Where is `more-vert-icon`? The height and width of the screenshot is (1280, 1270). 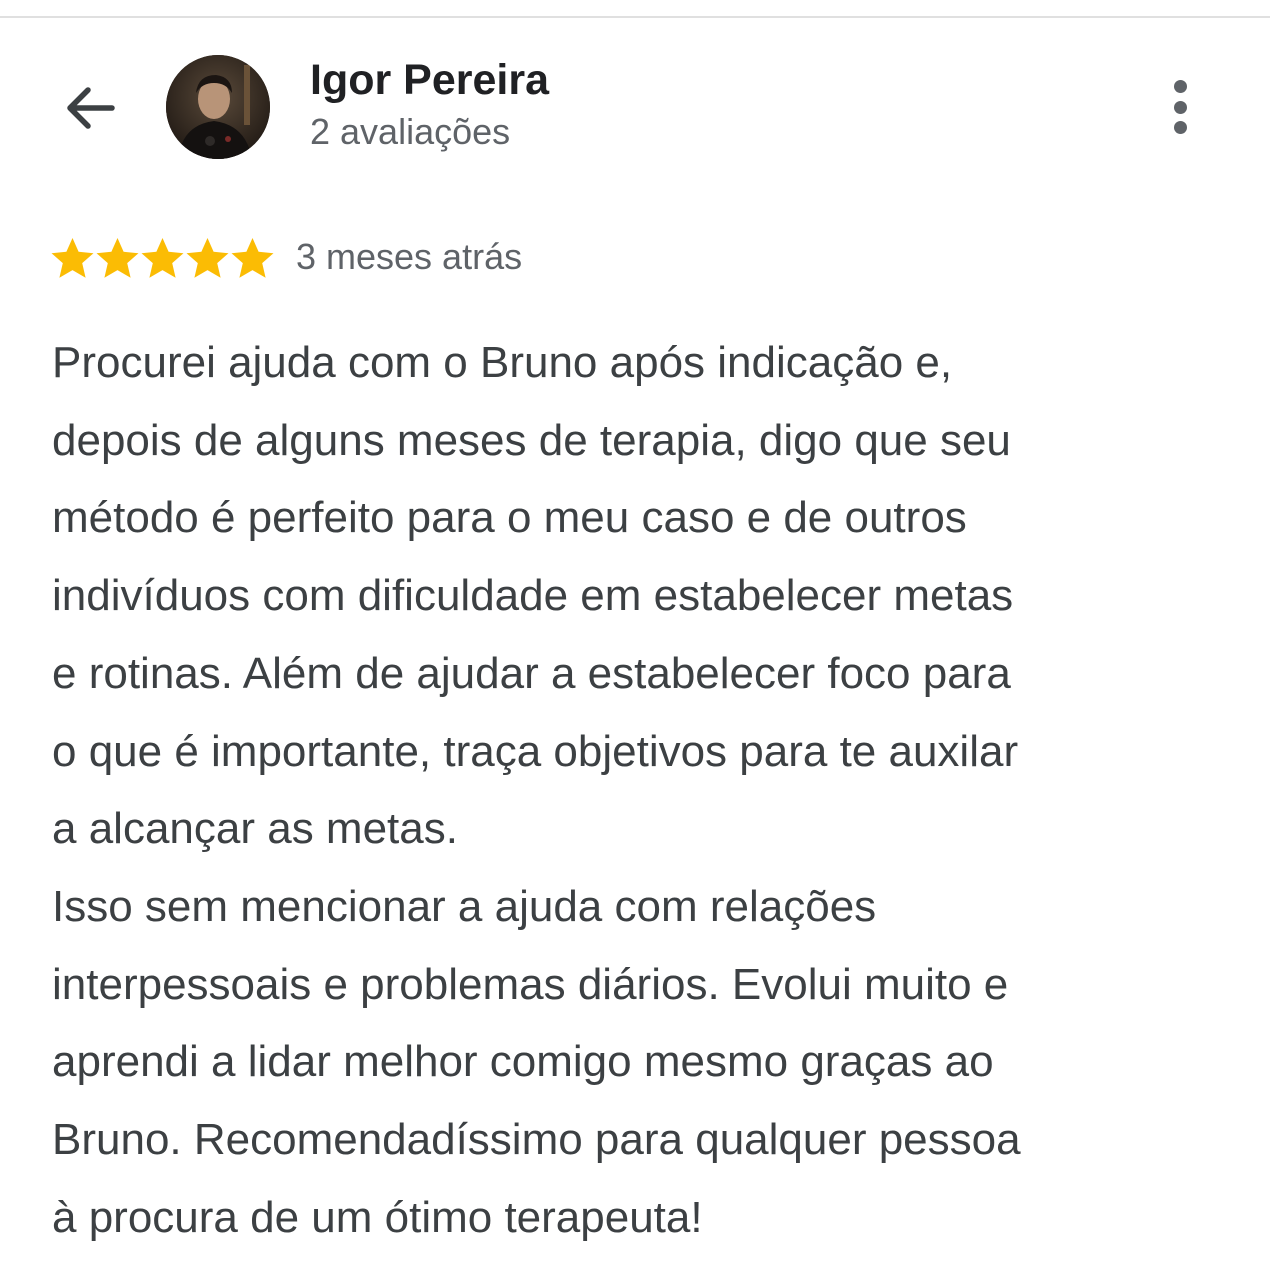
more-vert-icon is located at coordinates (1180, 86).